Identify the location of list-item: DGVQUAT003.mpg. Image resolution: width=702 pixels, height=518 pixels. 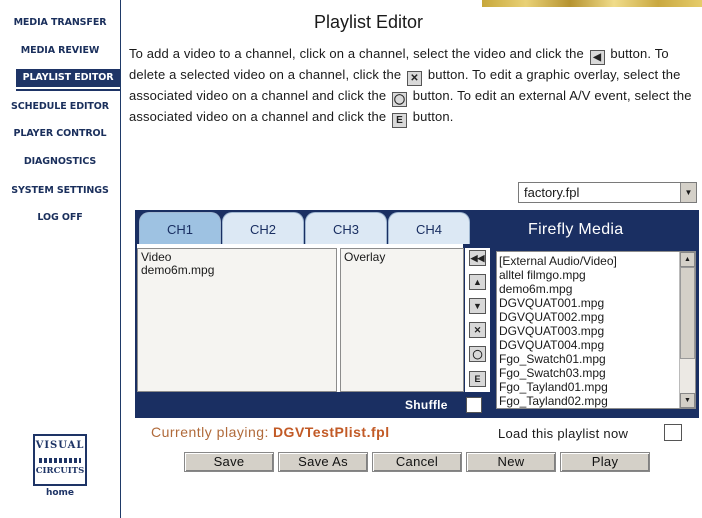
(589, 331).